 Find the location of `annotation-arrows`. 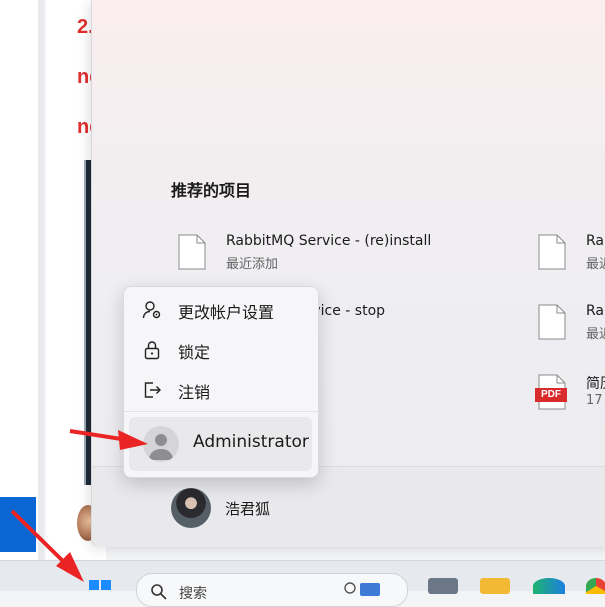

annotation-arrows is located at coordinates (79, 505).